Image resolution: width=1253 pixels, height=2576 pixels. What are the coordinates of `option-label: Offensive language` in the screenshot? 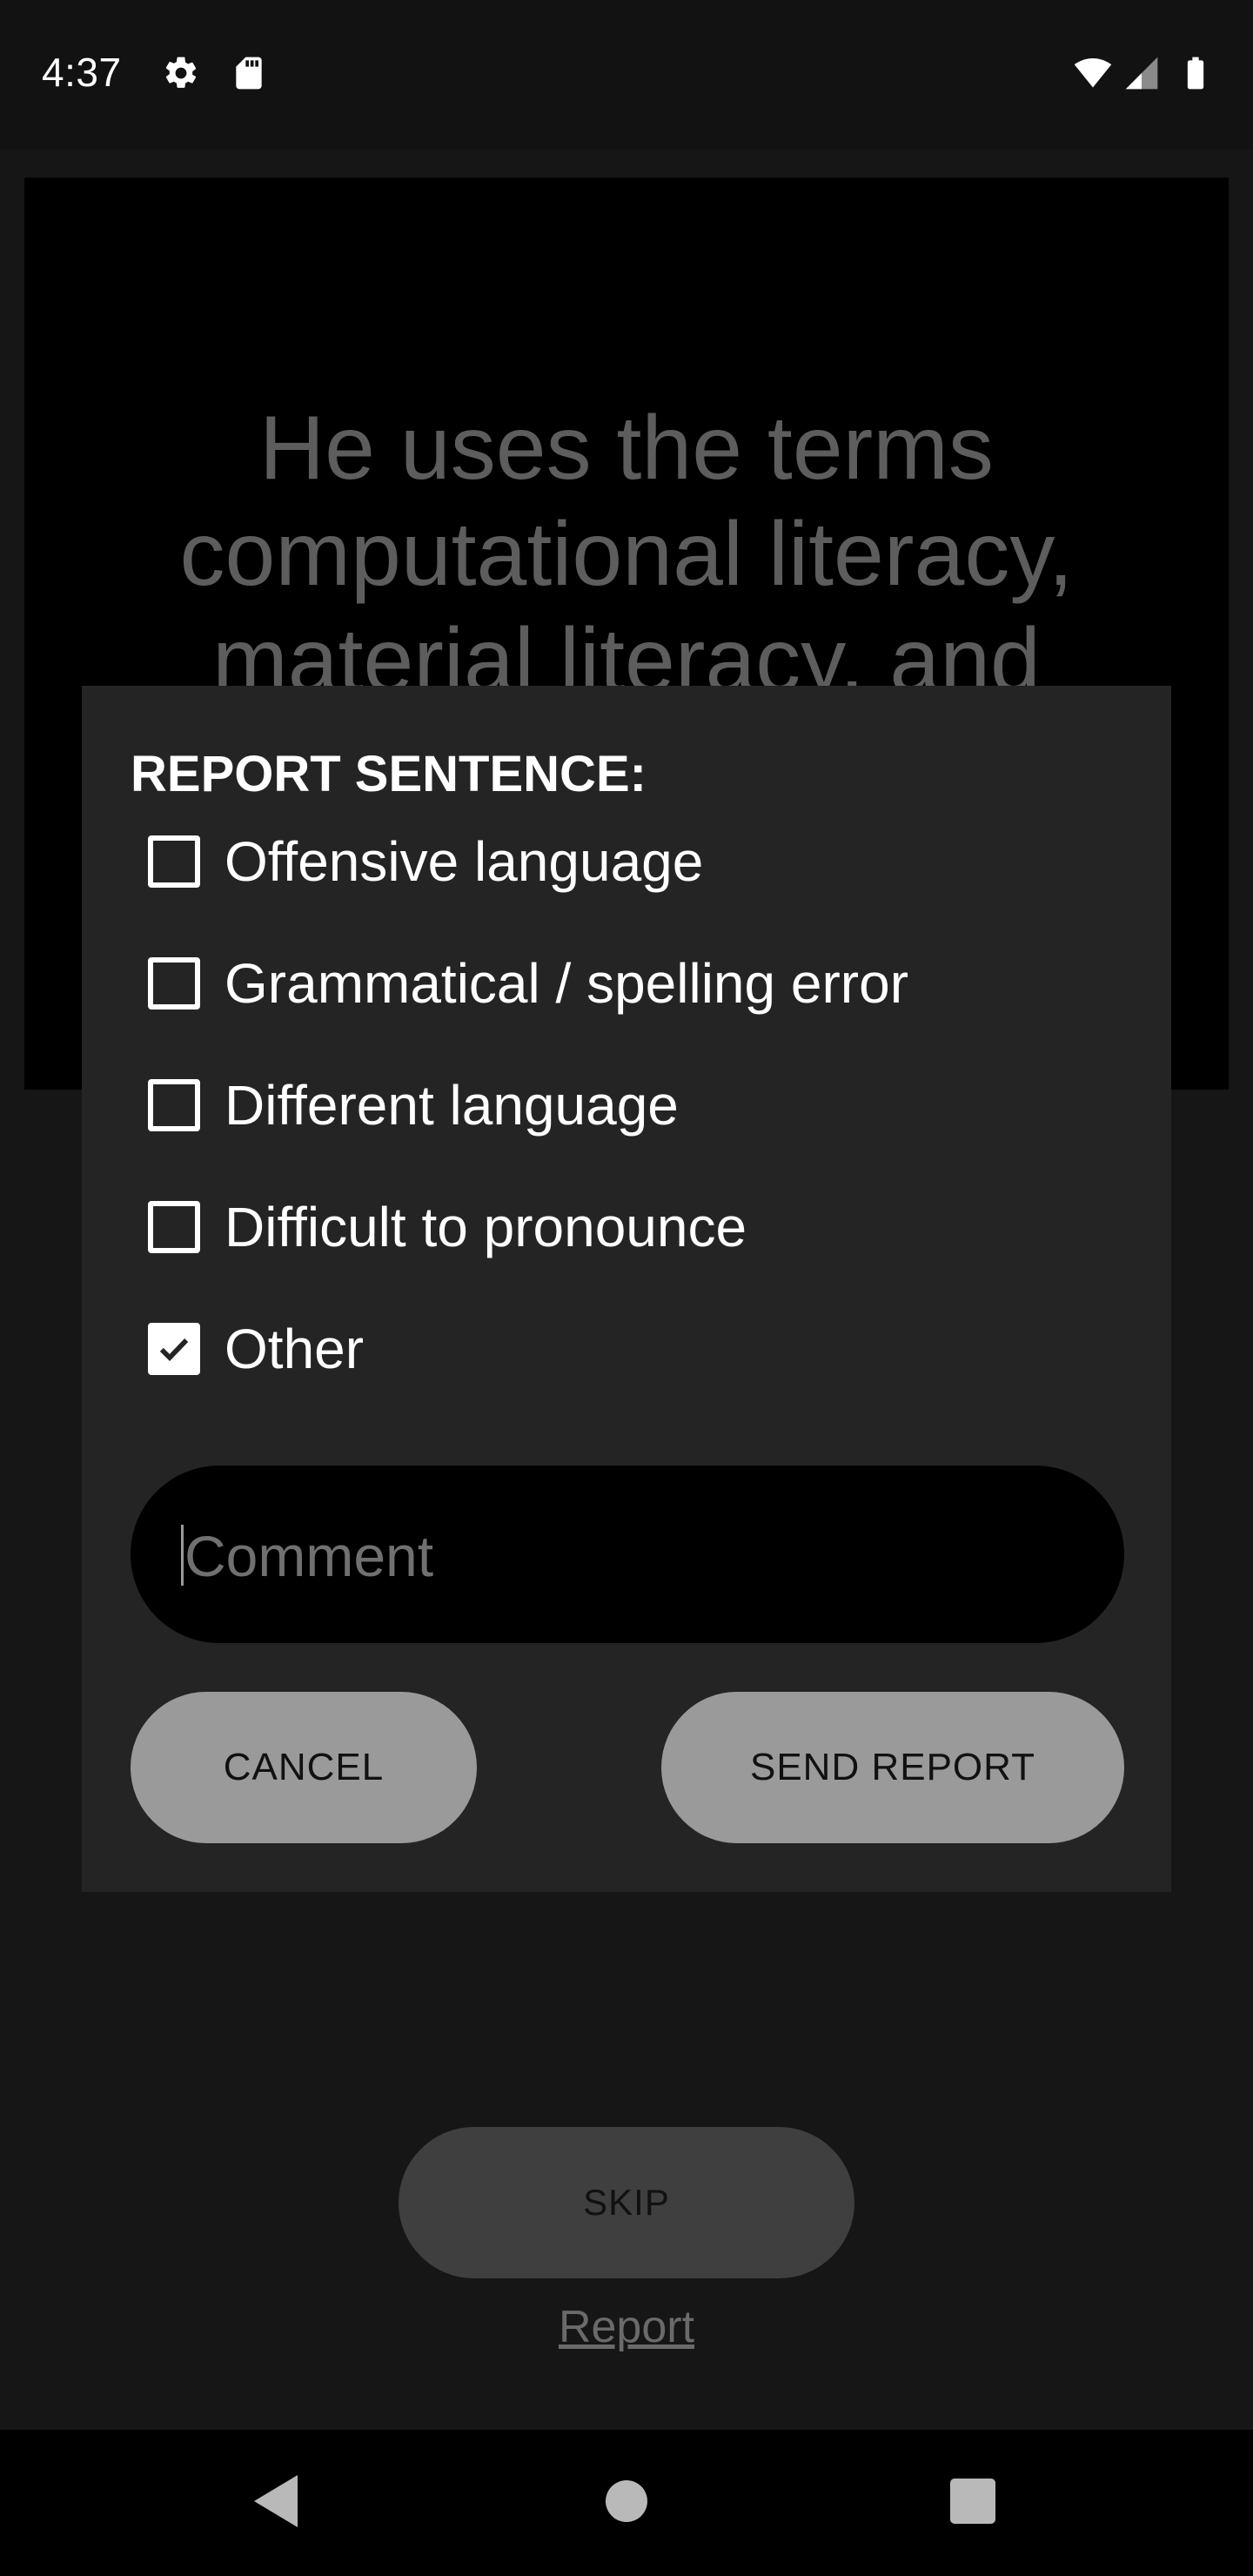 It's located at (464, 861).